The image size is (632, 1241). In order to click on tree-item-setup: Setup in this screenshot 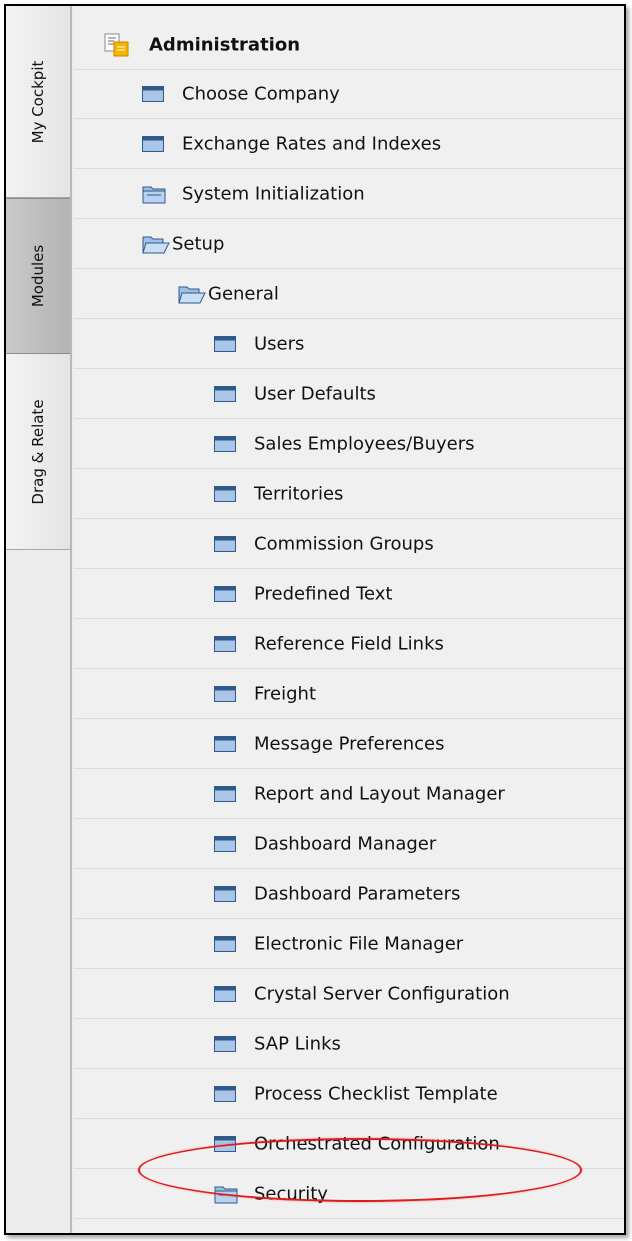, I will do `click(349, 244)`.